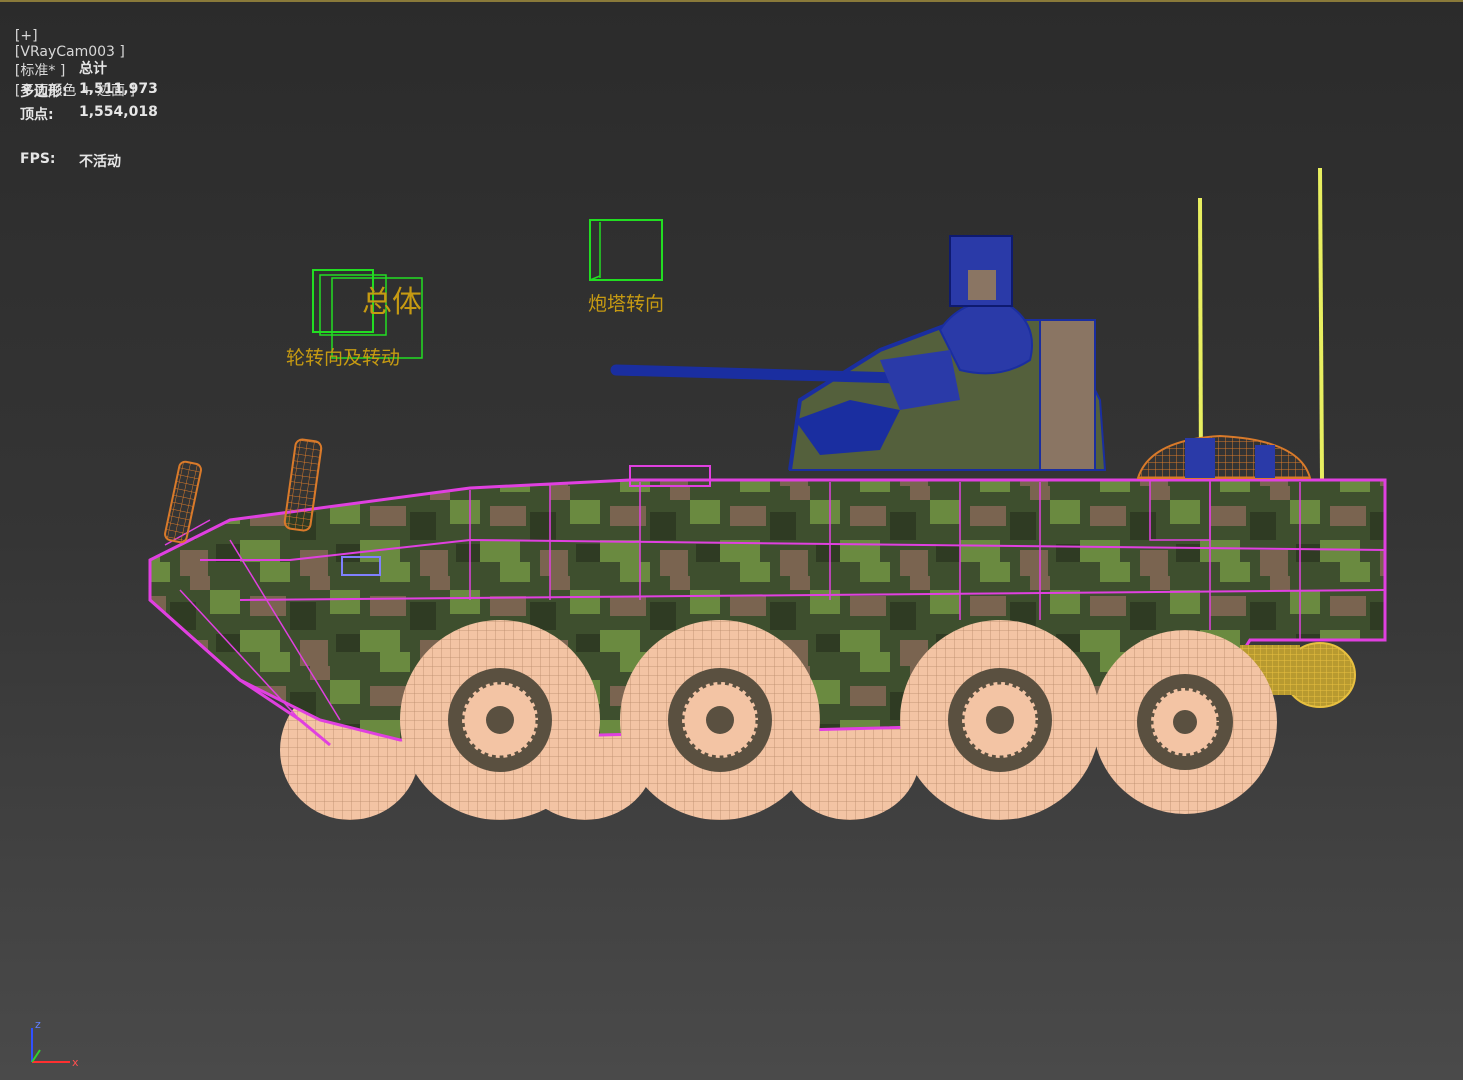 This screenshot has height=1080, width=1463. Describe the element at coordinates (38, 1024) in the screenshot. I see `axis-z-label: z` at that location.